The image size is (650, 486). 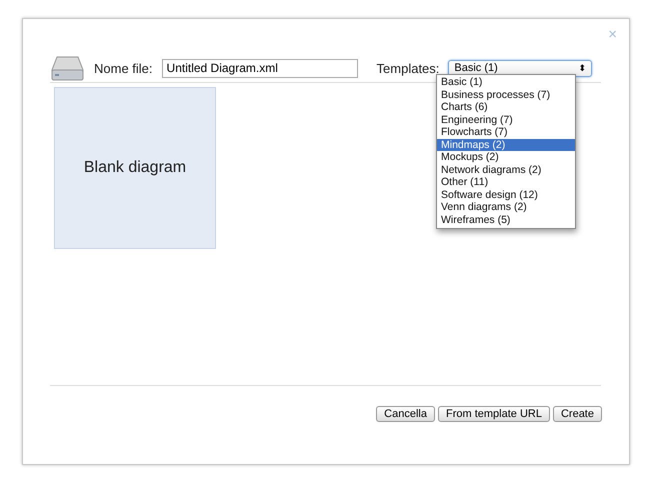 What do you see at coordinates (506, 157) in the screenshot?
I see `template-option: Mockups (2)` at bounding box center [506, 157].